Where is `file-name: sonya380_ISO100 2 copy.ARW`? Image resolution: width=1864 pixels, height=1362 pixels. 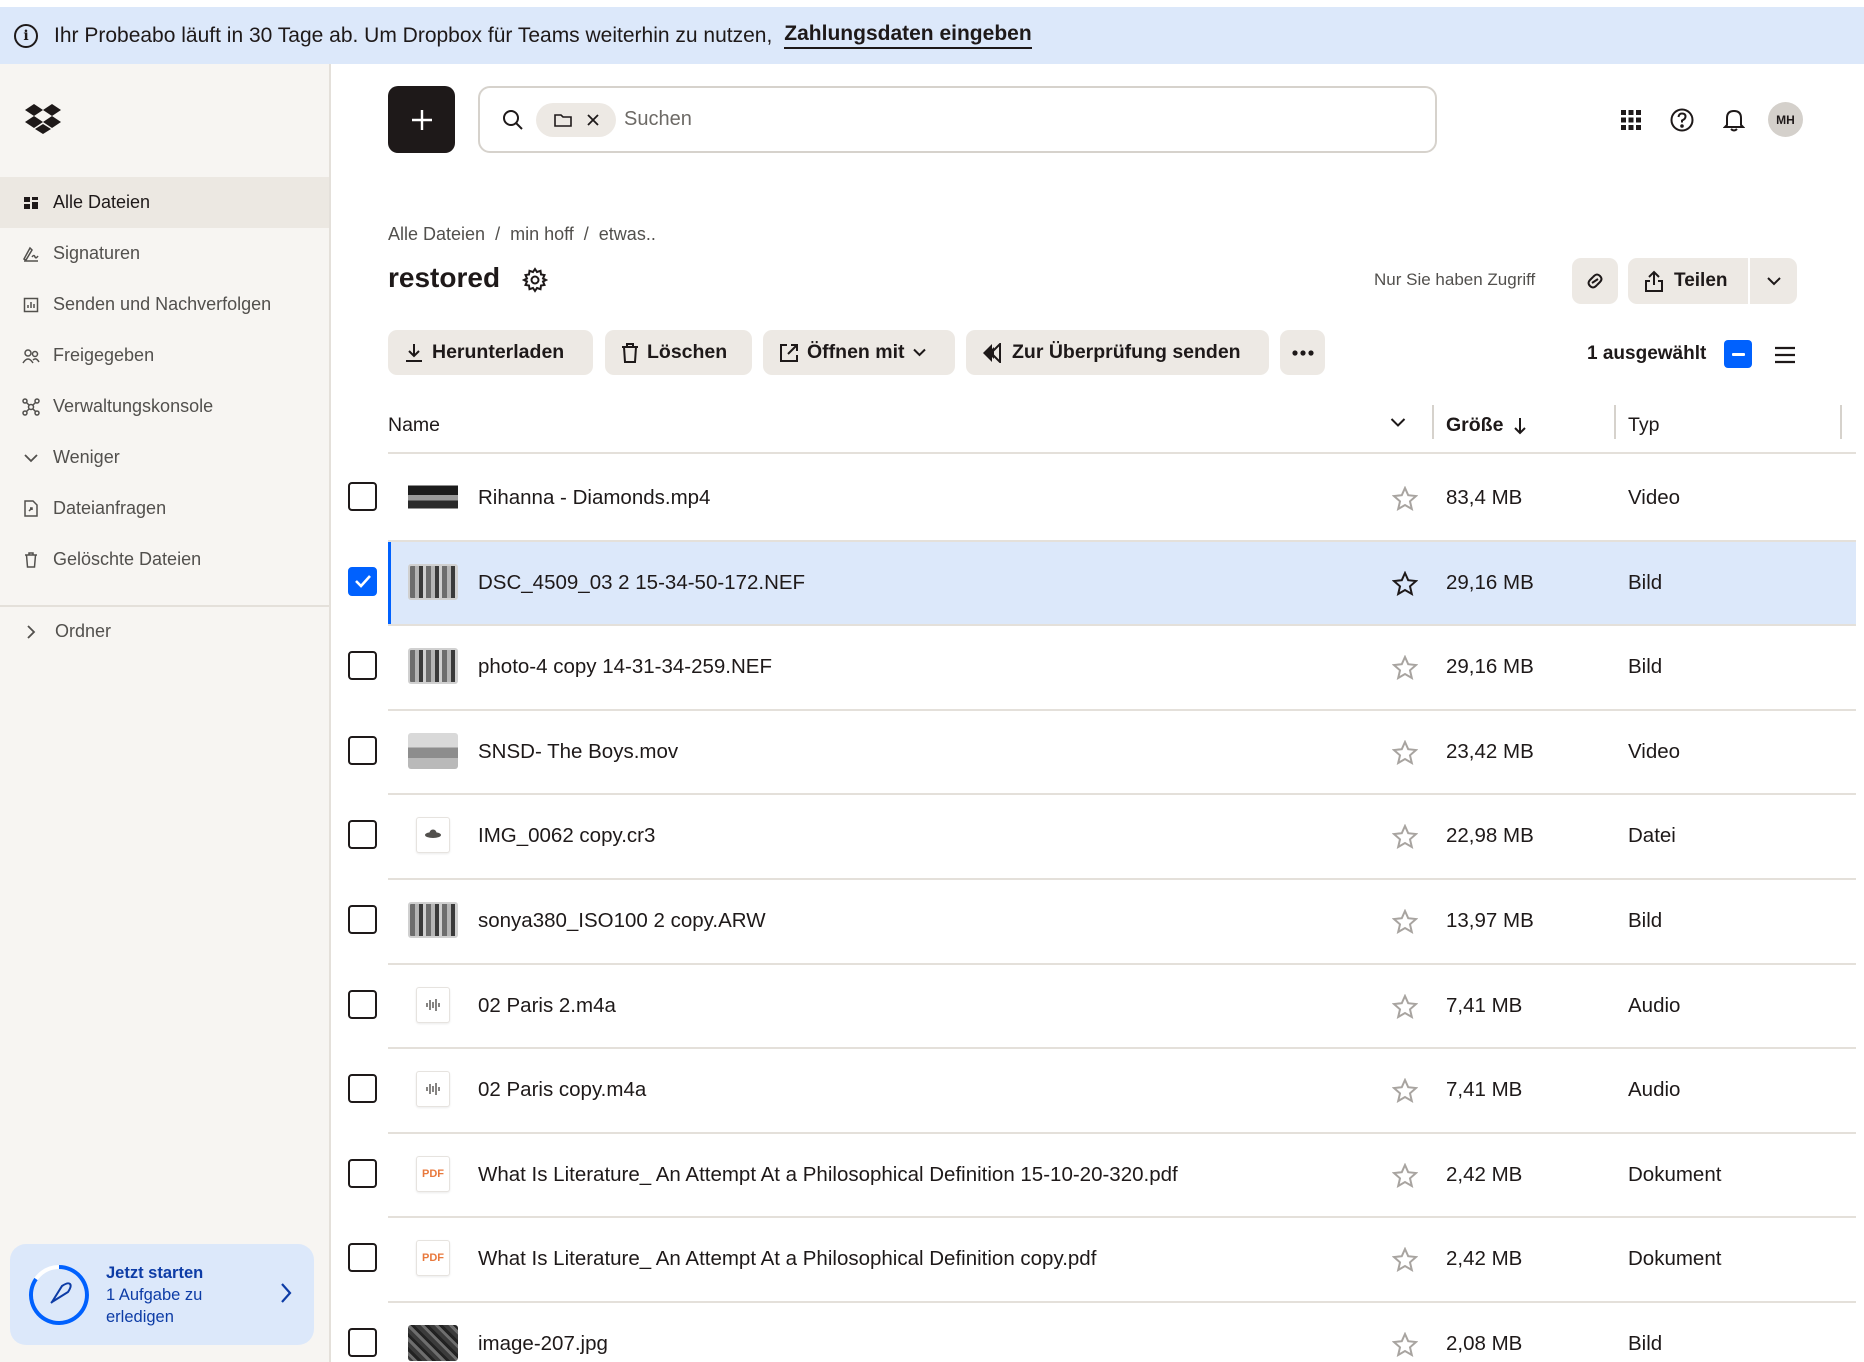
file-name: sonya380_ISO100 2 copy.ARW is located at coordinates (622, 921).